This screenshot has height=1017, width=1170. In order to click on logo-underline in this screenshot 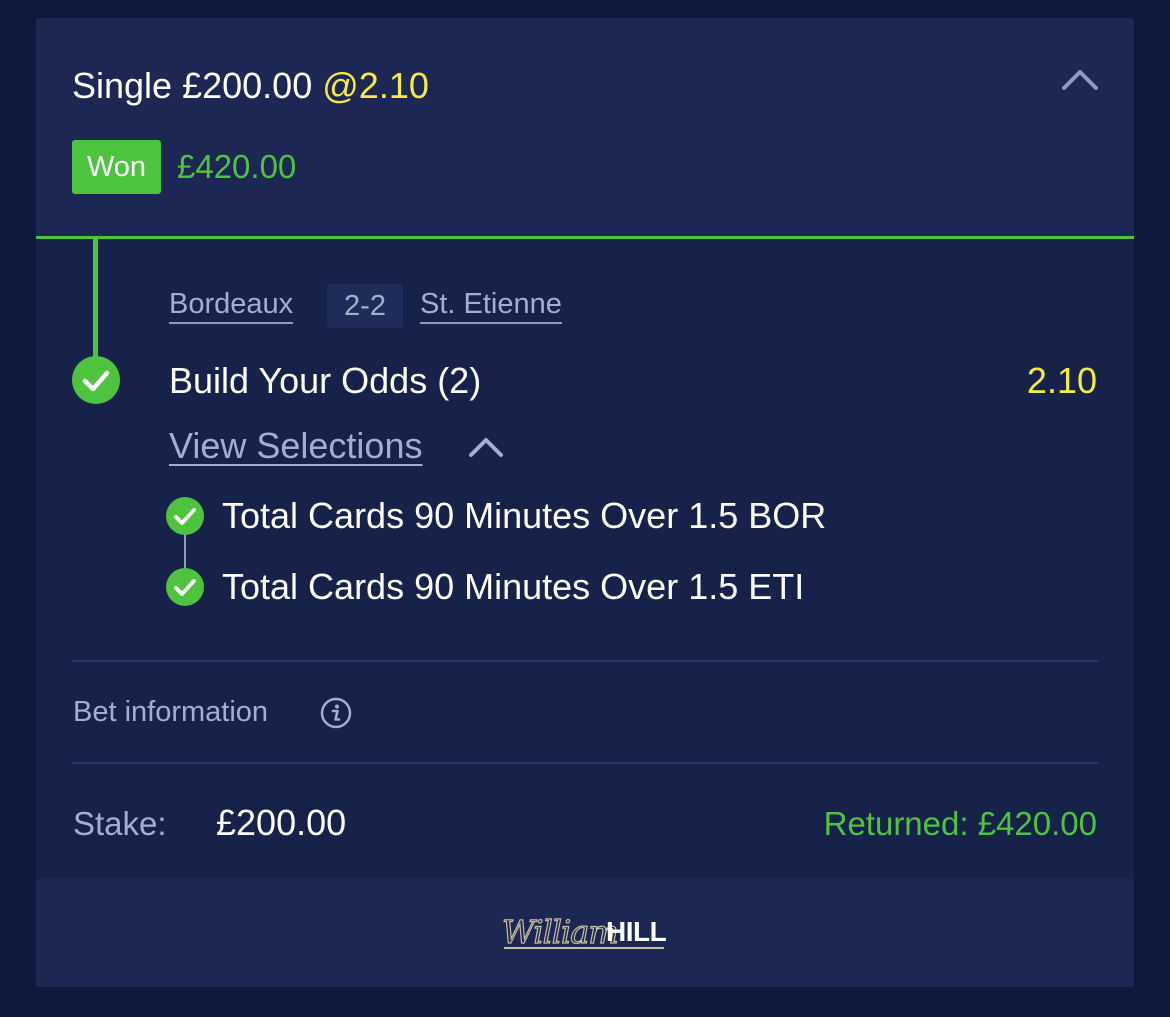, I will do `click(584, 948)`.